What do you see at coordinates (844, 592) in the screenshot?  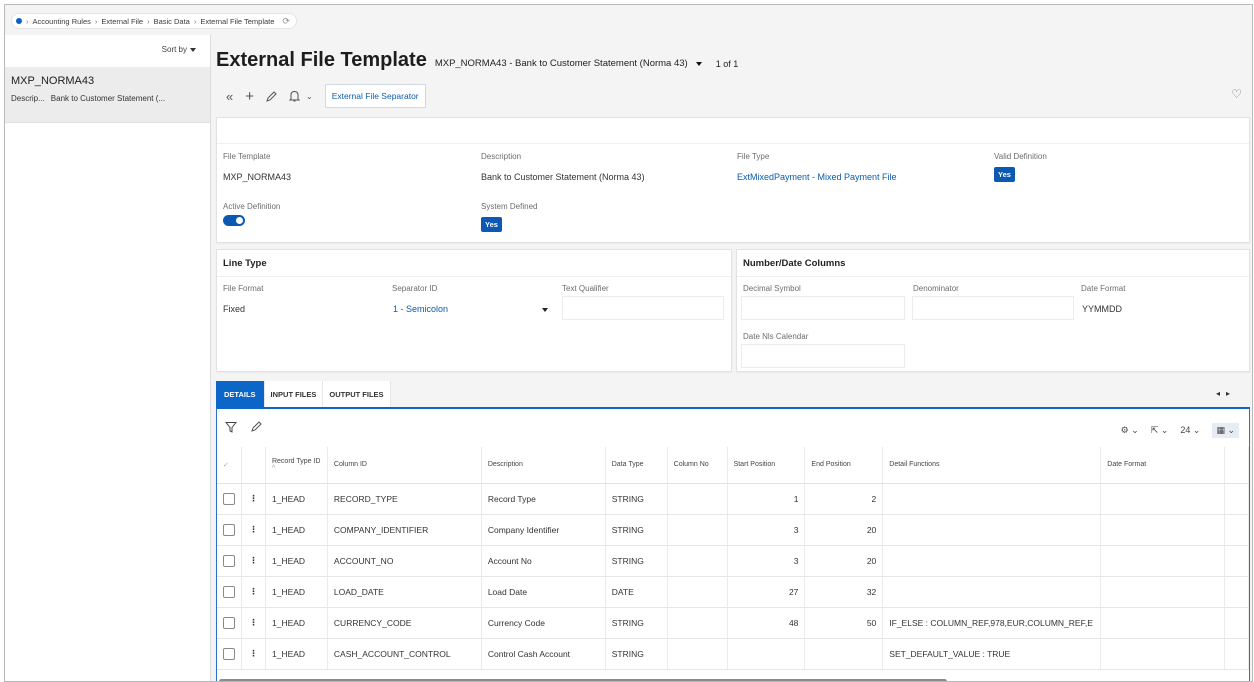 I see `cell-end-position: 32` at bounding box center [844, 592].